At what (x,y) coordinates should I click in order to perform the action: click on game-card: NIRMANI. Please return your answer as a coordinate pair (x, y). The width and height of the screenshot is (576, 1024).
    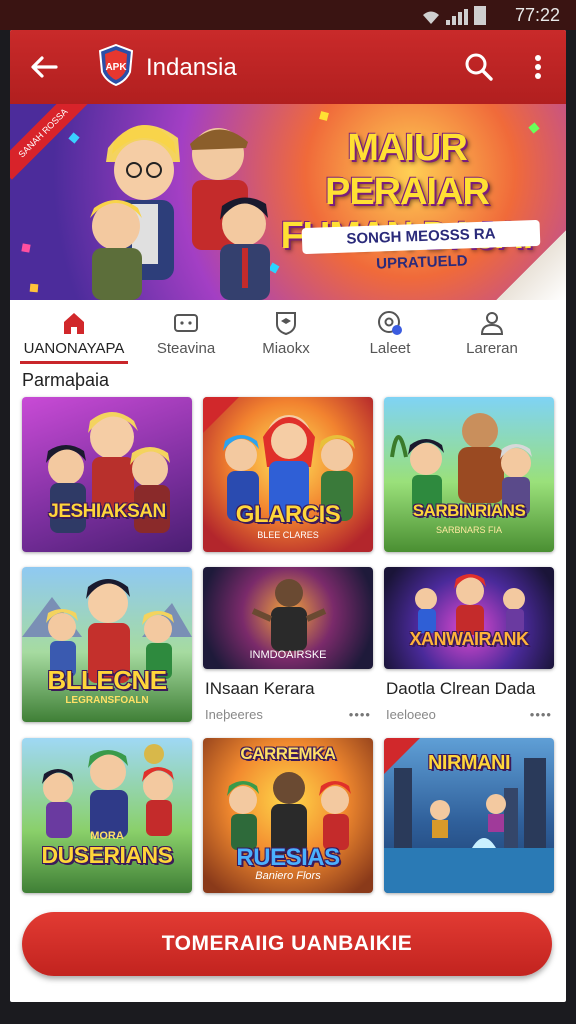
    Looking at the image, I should click on (469, 815).